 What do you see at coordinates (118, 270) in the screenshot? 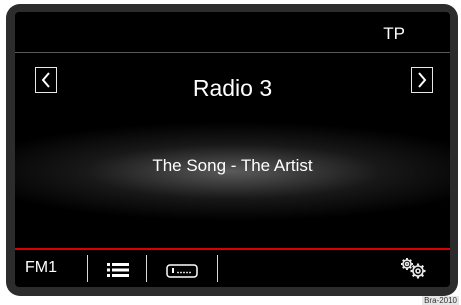
I see `list-icon` at bounding box center [118, 270].